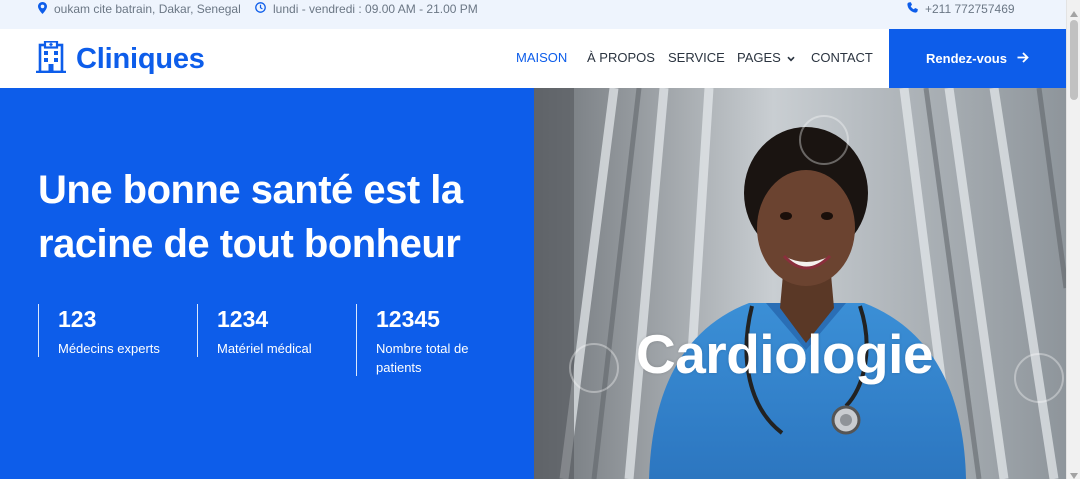 This screenshot has width=1080, height=479. What do you see at coordinates (785, 354) in the screenshot?
I see `specialty-caption: Cardiologie` at bounding box center [785, 354].